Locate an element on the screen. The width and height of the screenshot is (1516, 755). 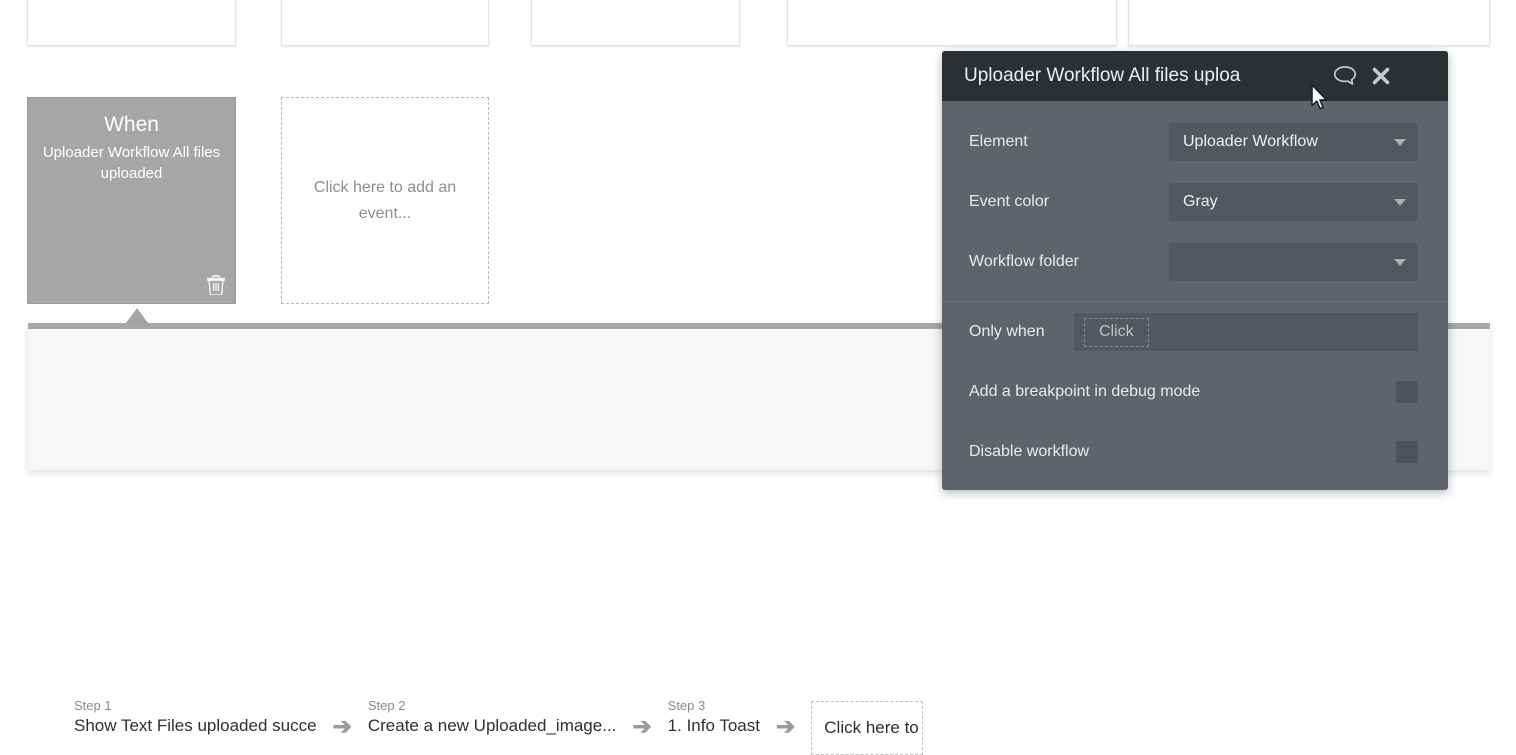
workflow-step-1: Step 1 Show Text Files uploaded succe is located at coordinates (195, 717).